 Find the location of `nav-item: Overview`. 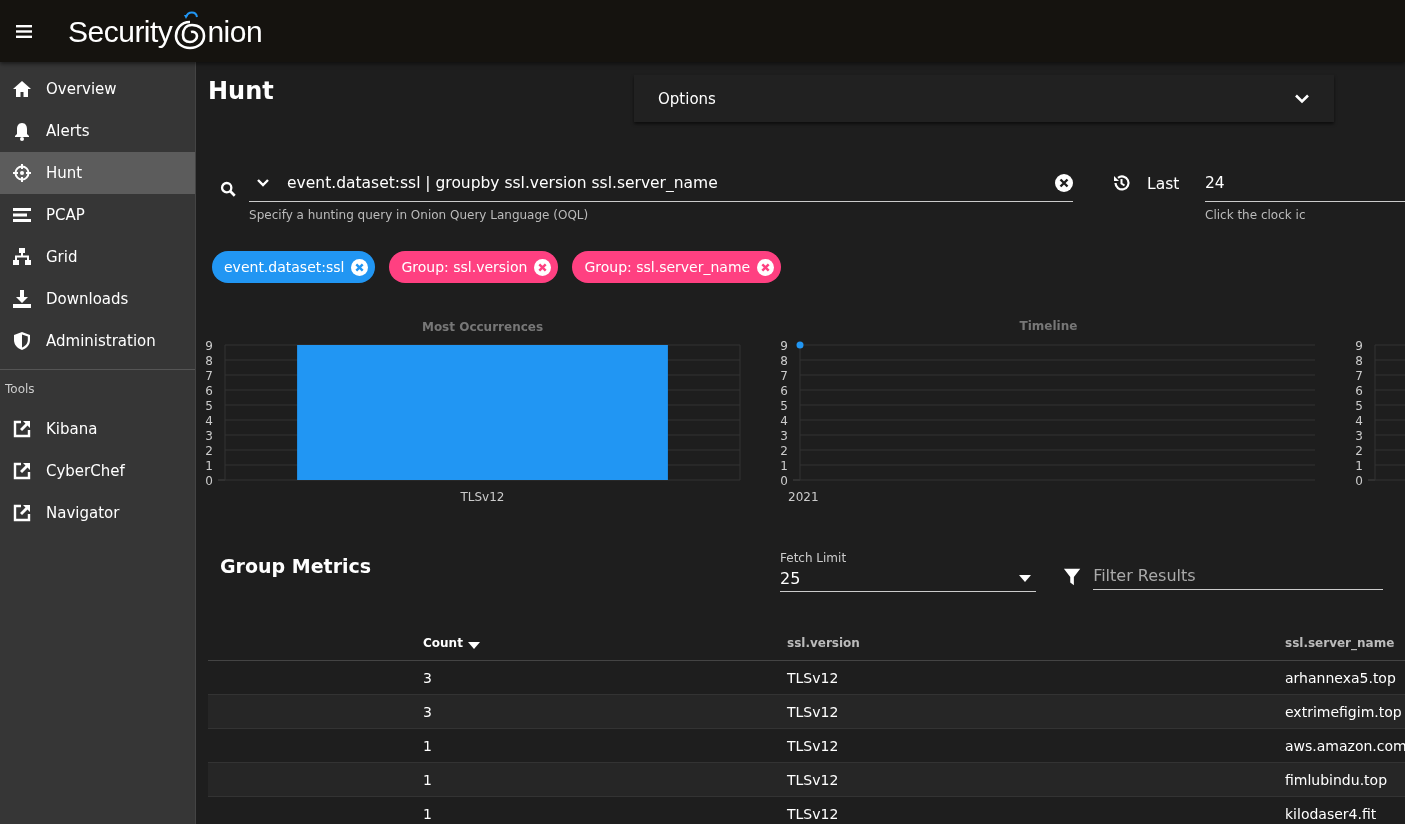

nav-item: Overview is located at coordinates (97, 89).